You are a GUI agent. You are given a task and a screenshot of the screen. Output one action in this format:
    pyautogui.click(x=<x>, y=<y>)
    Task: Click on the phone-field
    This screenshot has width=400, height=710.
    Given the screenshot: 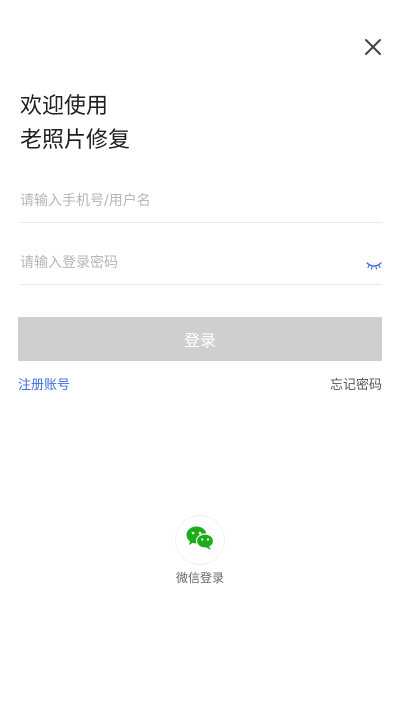 What is the action you would take?
    pyautogui.click(x=201, y=202)
    